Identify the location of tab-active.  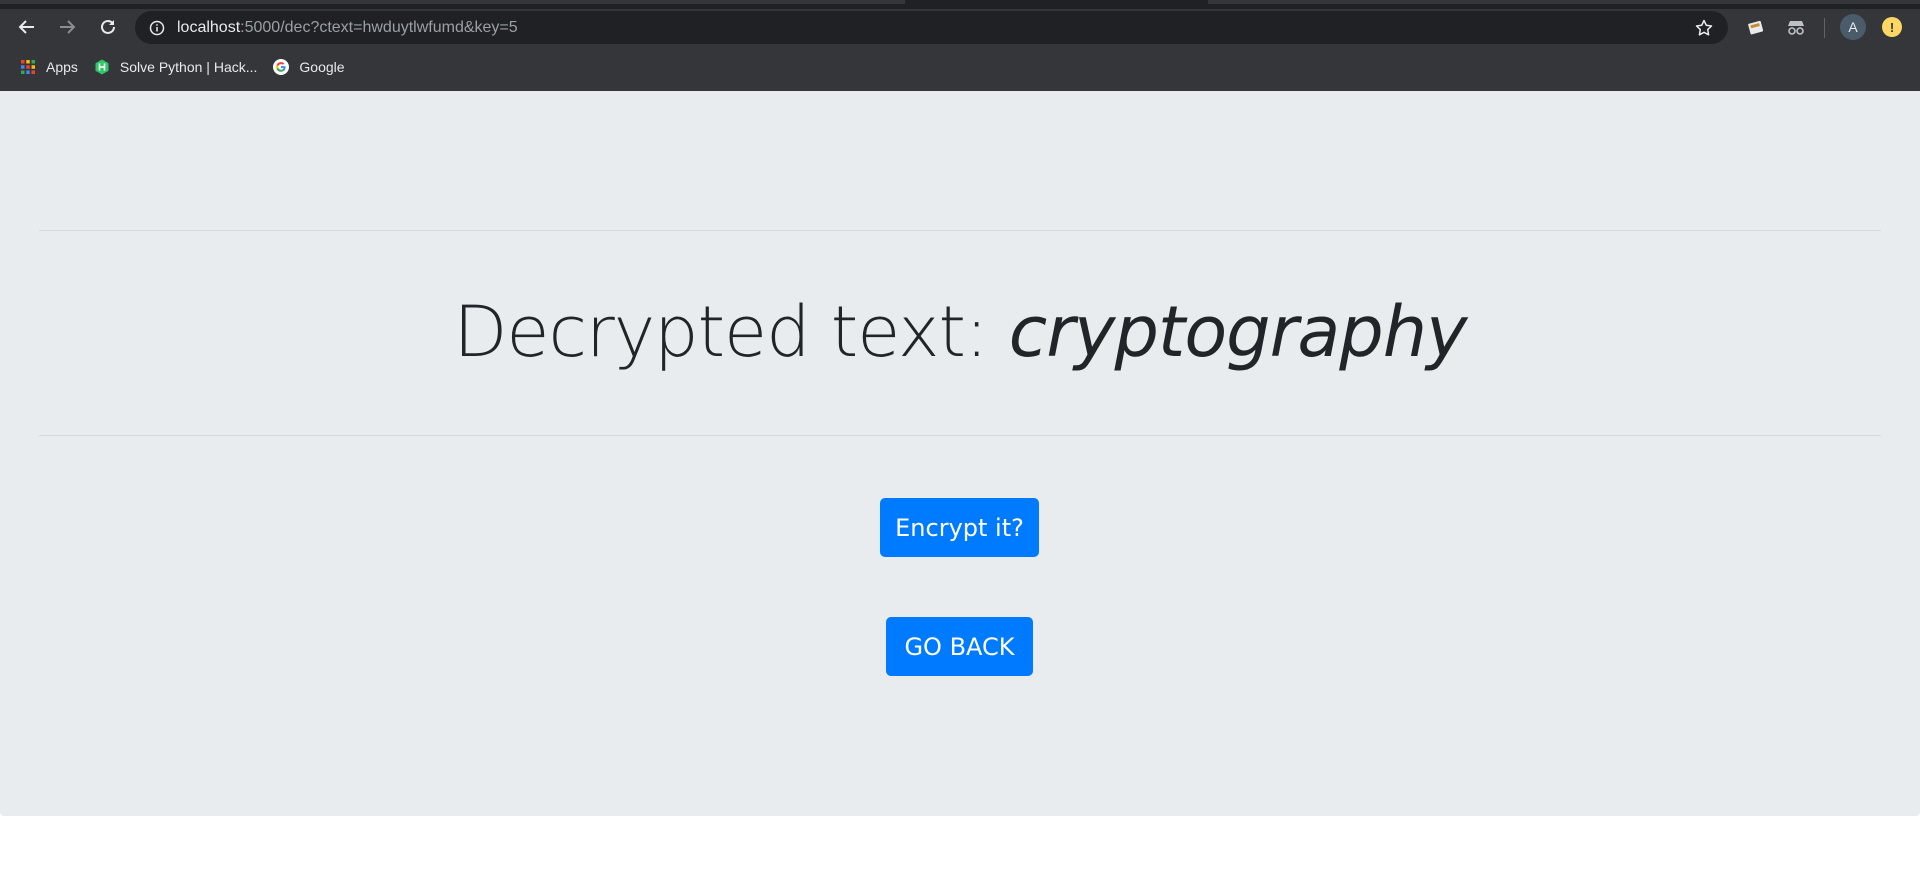
(452, 2).